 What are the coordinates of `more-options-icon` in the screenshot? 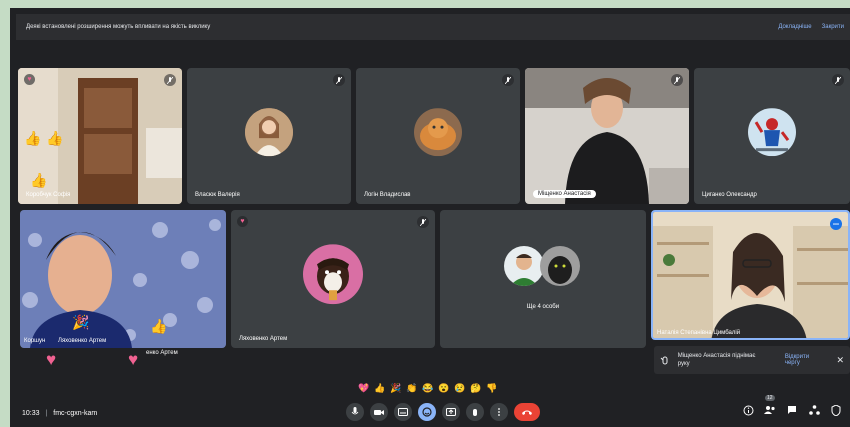 It's located at (836, 224).